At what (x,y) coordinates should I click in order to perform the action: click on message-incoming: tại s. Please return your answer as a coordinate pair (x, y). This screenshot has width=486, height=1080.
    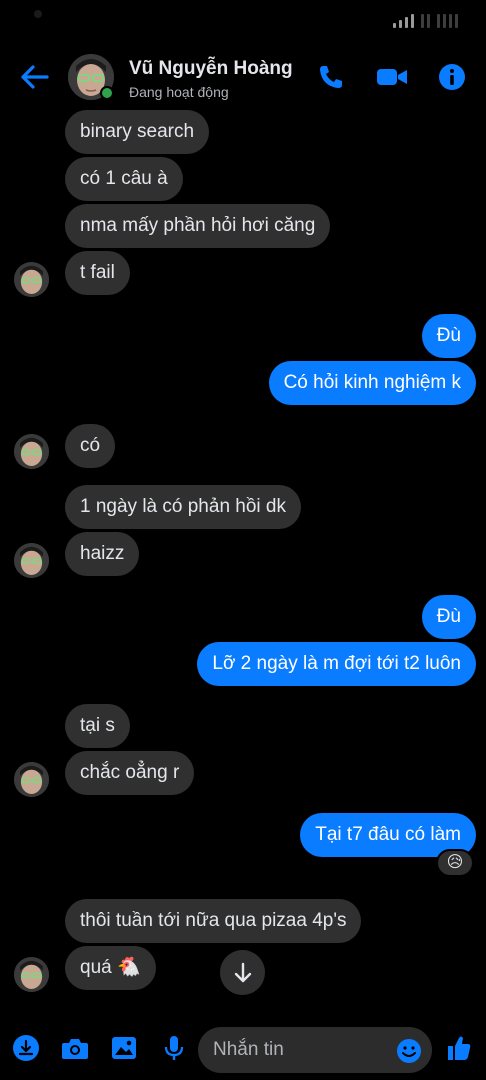
    Looking at the image, I should click on (97, 726).